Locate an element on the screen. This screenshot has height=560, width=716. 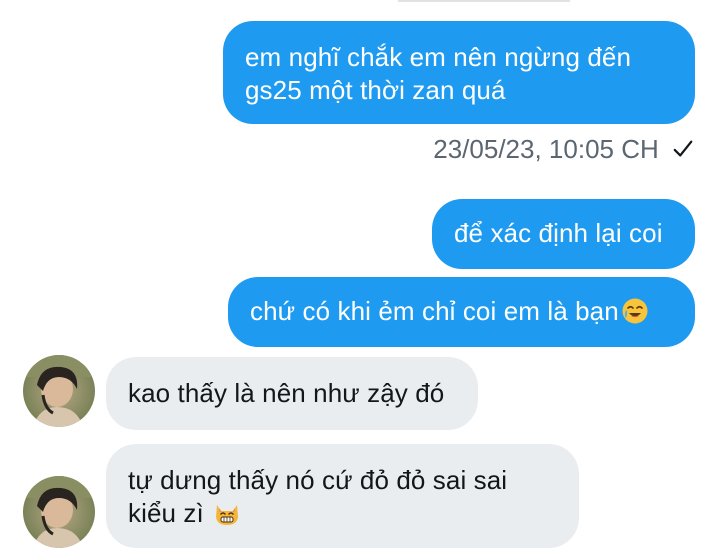
grinning-cat-emoji is located at coordinates (227, 515).